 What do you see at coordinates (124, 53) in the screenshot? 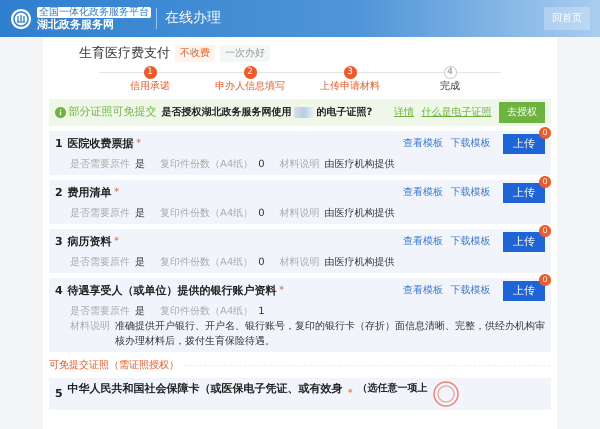
I see `service-title: 生育医疗费支付` at bounding box center [124, 53].